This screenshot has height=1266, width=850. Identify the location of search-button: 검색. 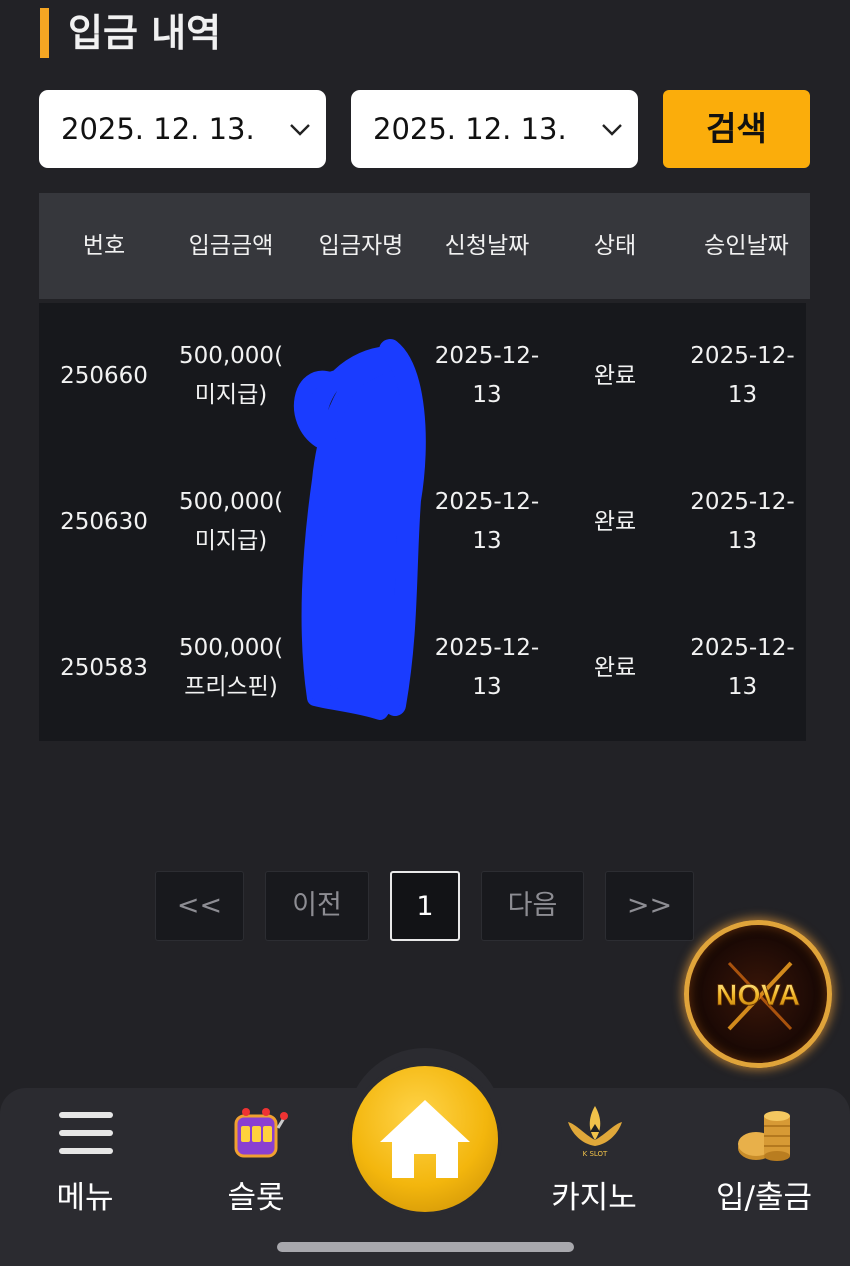
(736, 129).